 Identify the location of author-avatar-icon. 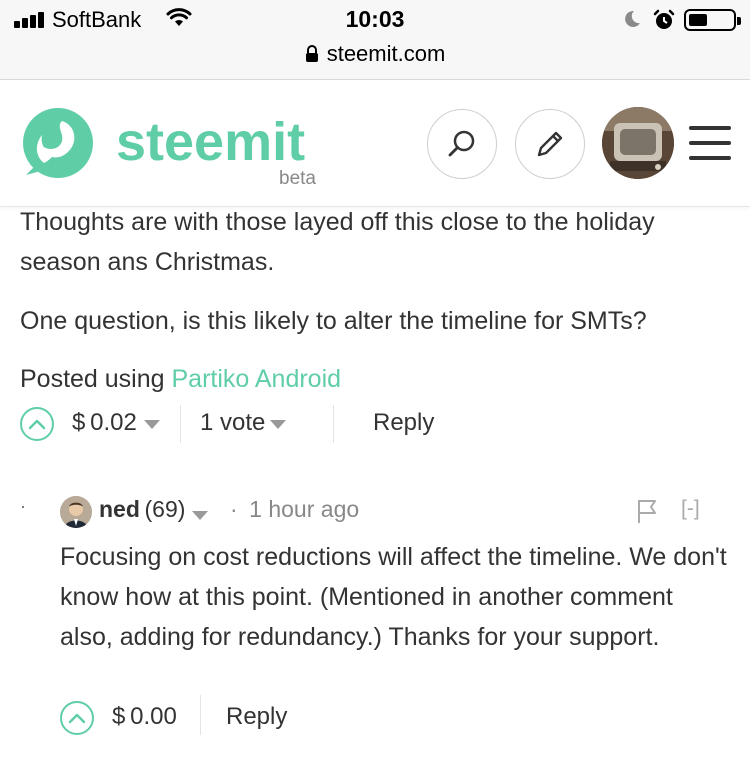
(76, 512).